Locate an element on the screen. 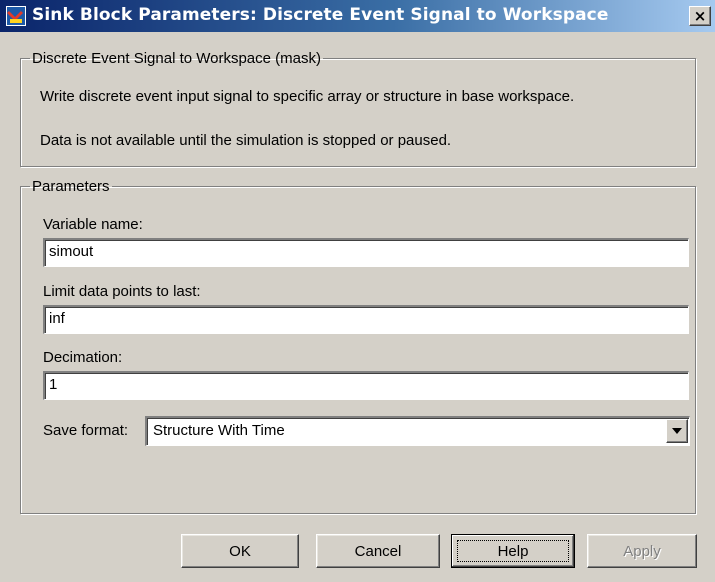  decimation-input: 1 is located at coordinates (366, 385).